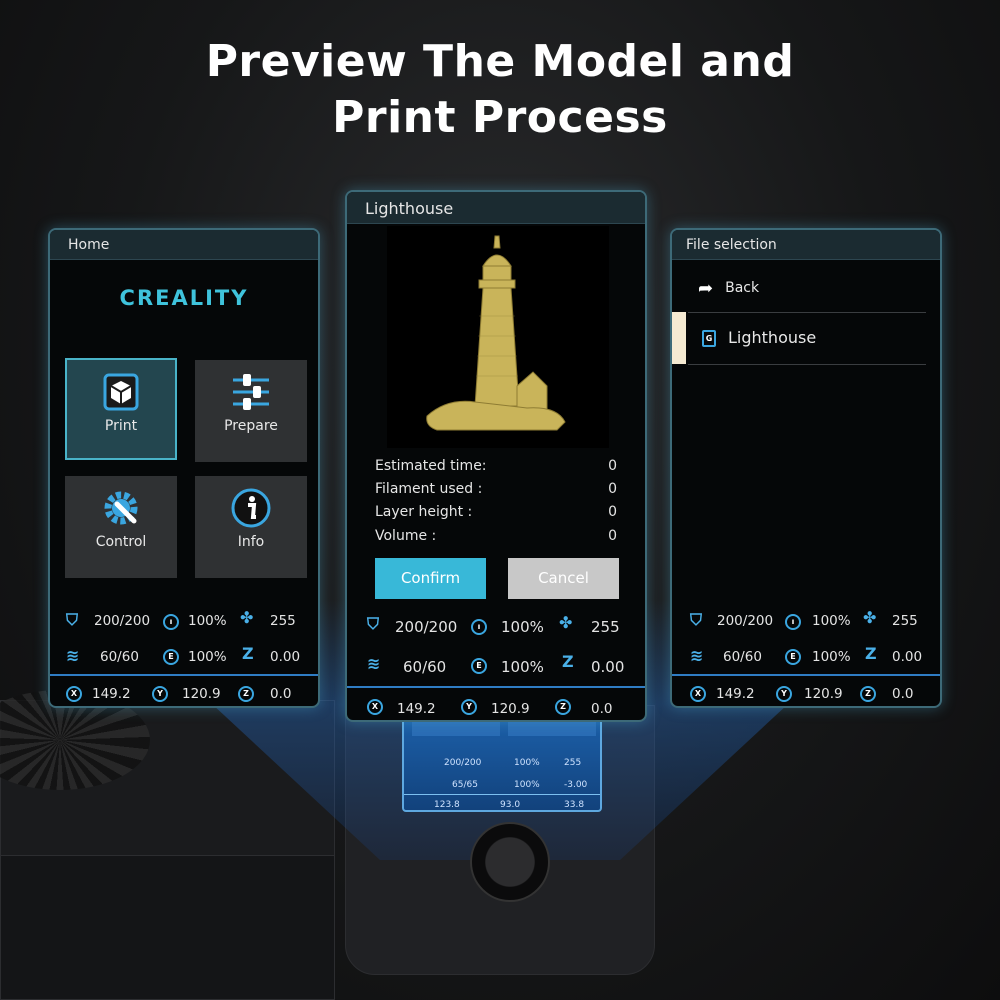 This screenshot has width=1000, height=1000. What do you see at coordinates (430, 578) in the screenshot?
I see `confirm-button: Confirm` at bounding box center [430, 578].